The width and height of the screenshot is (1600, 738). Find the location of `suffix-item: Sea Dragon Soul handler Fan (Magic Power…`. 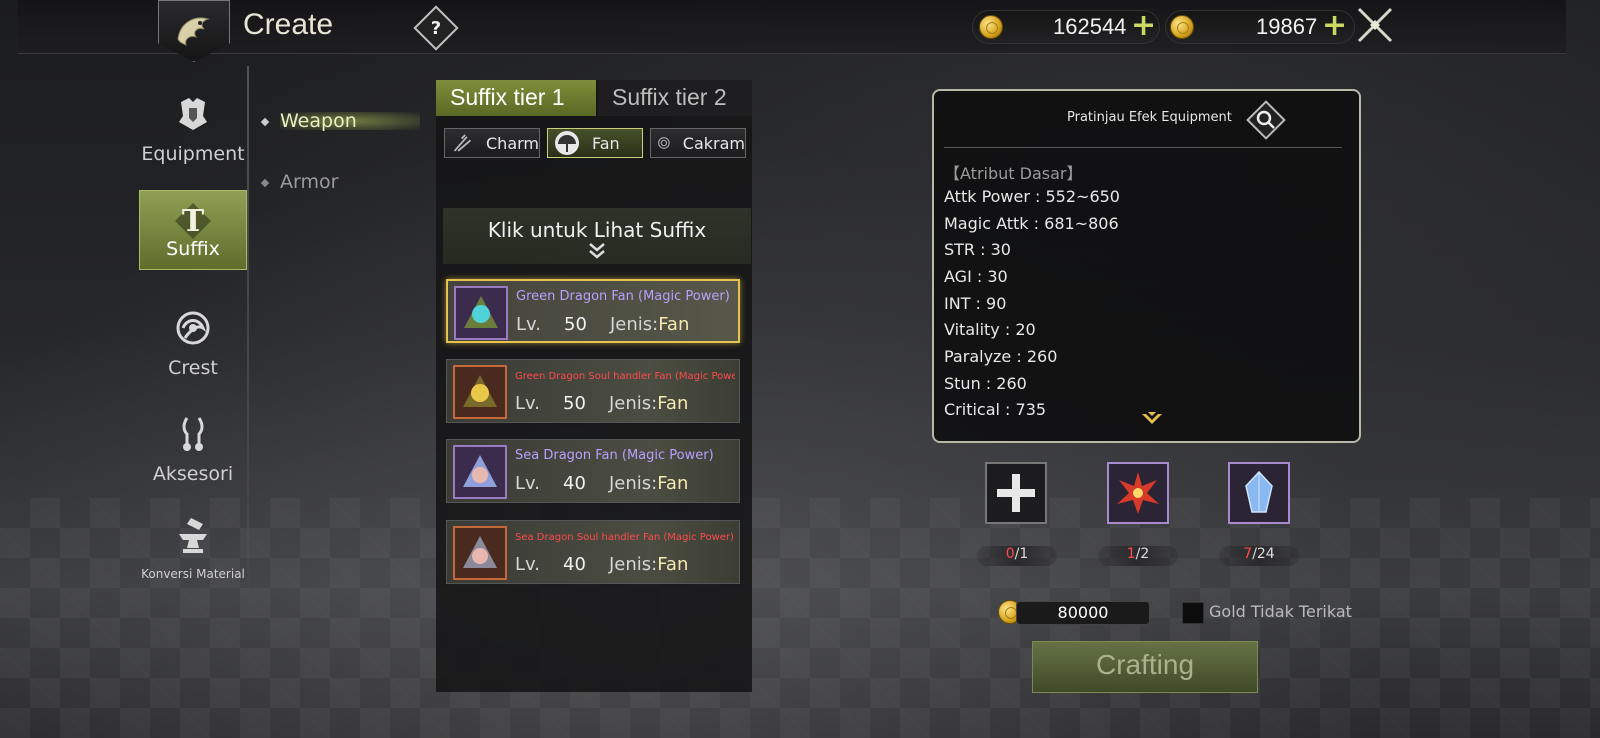

suffix-item: Sea Dragon Soul handler Fan (Magic Power… is located at coordinates (593, 552).